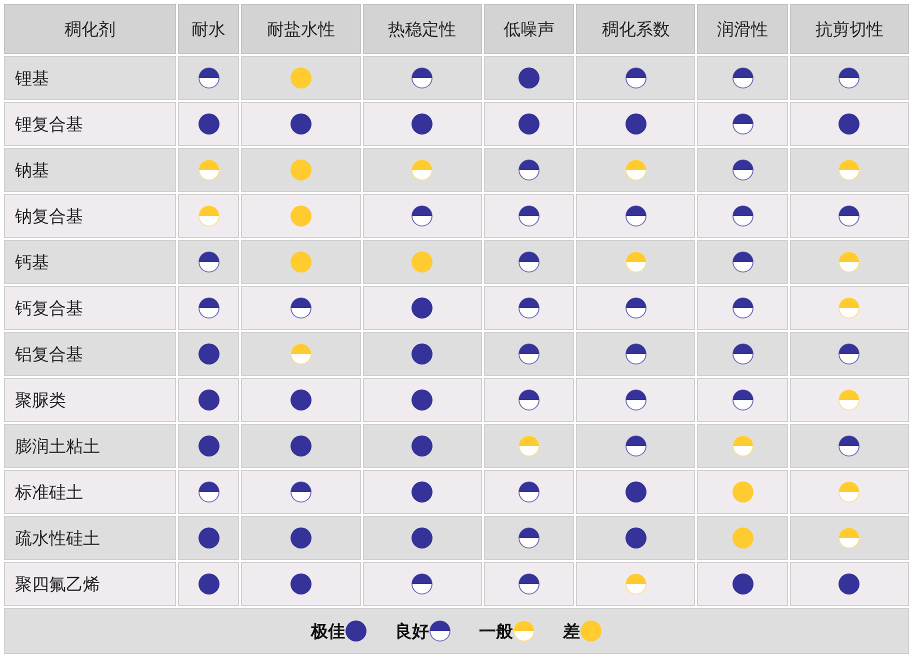  What do you see at coordinates (742, 29) in the screenshot?
I see `column-header: 润滑性` at bounding box center [742, 29].